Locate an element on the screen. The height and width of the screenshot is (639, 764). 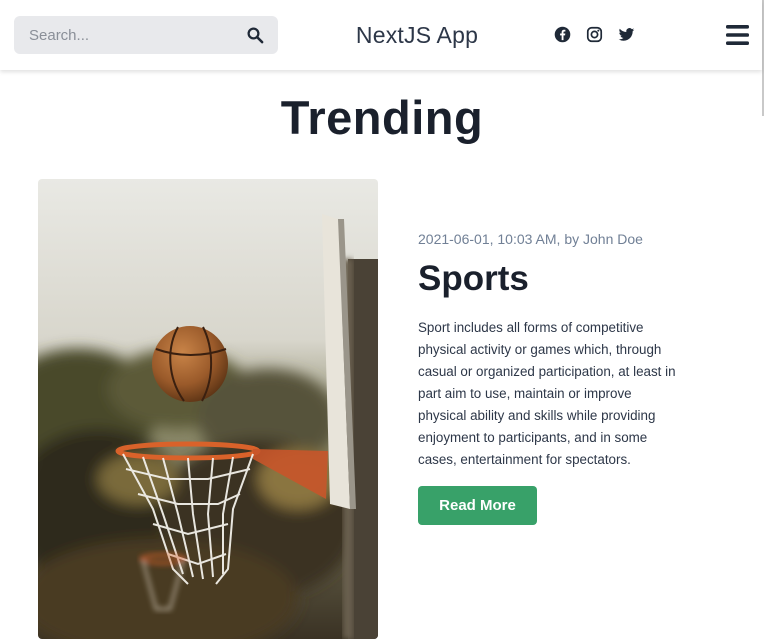
hamburger-menu-icon is located at coordinates (737, 35).